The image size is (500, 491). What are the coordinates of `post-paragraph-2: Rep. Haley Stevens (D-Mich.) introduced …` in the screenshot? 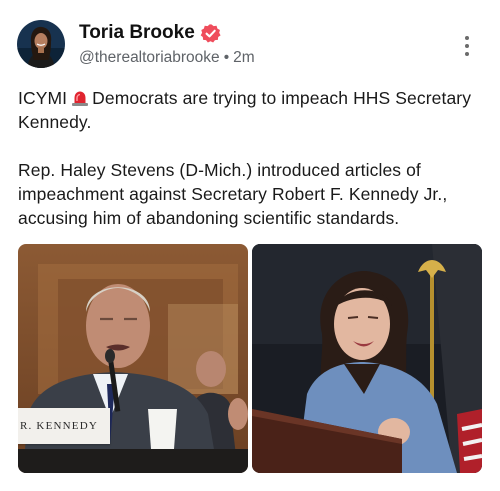 It's located at (233, 194).